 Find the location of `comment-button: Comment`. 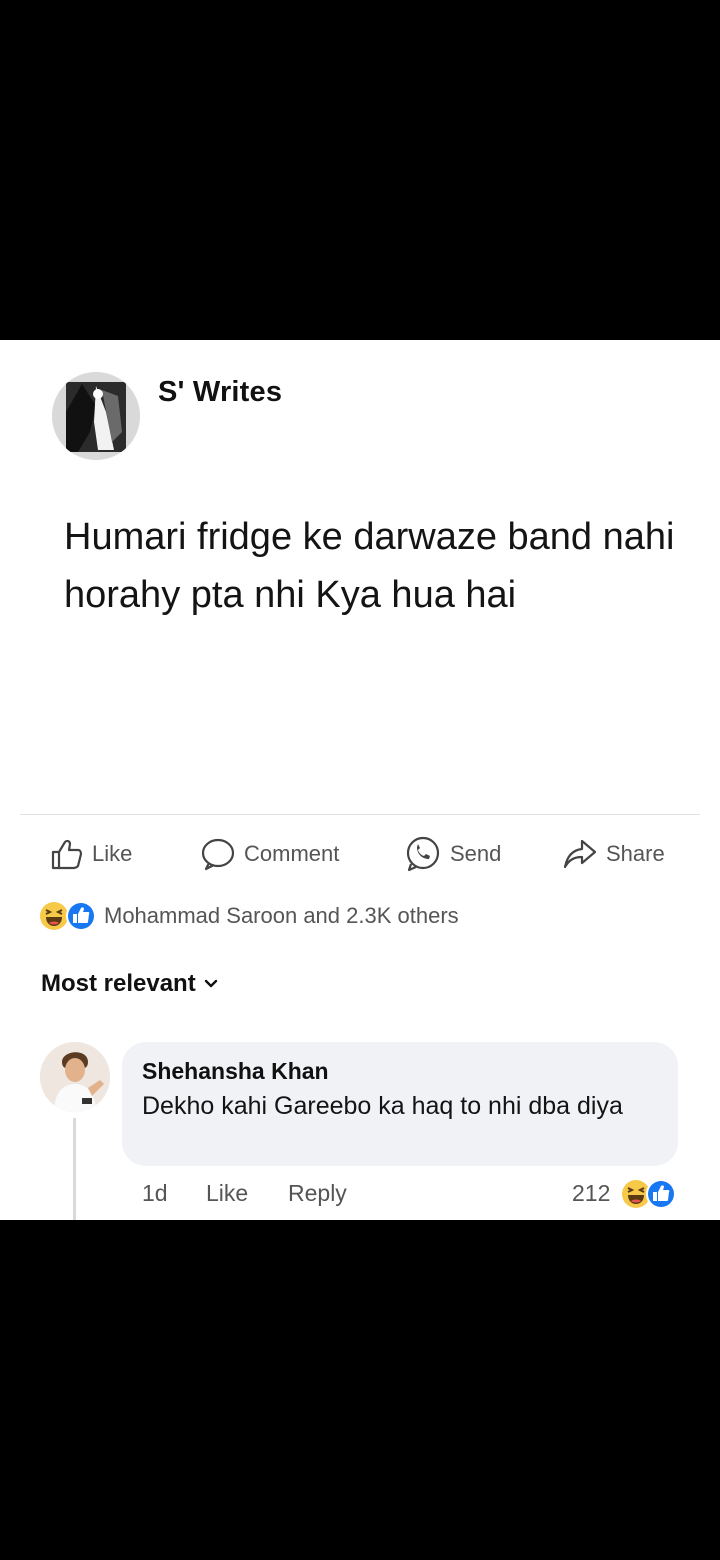

comment-button: Comment is located at coordinates (269, 854).